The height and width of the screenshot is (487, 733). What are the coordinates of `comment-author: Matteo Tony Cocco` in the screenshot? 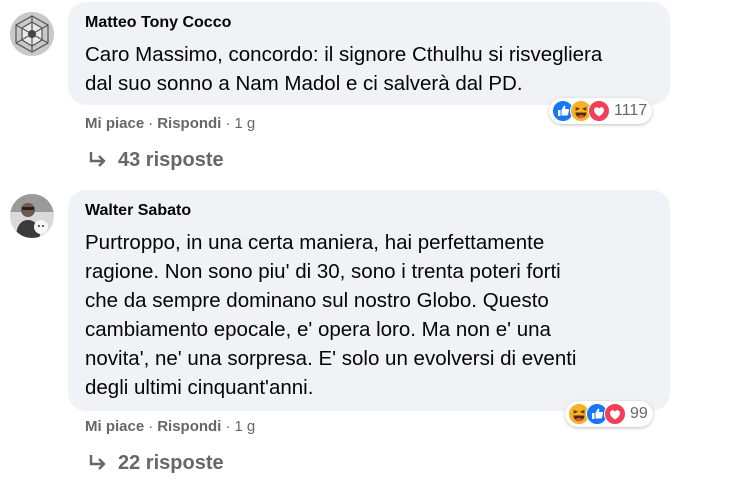 It's located at (158, 23).